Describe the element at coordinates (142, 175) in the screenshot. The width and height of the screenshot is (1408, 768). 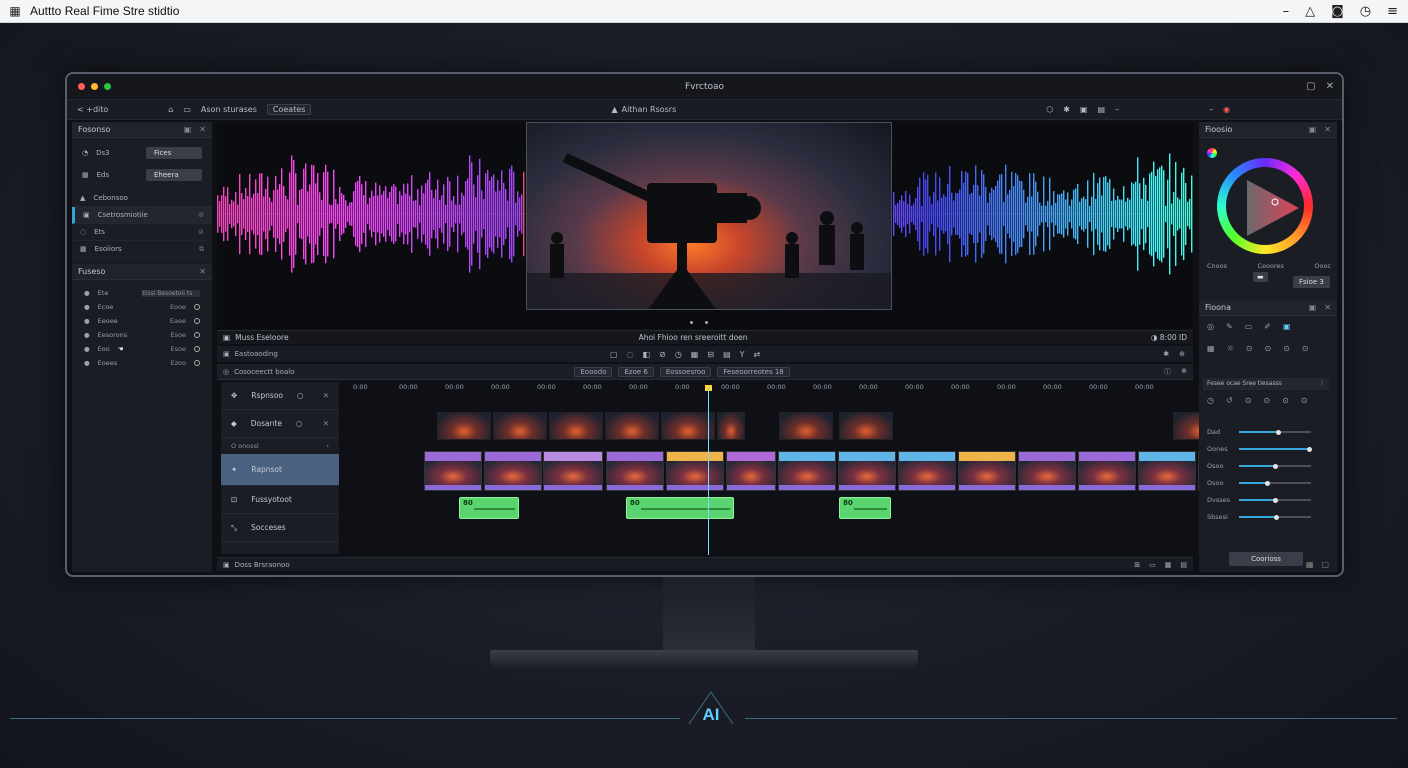
I see `media-row: ▦ Eds Eheera` at that location.